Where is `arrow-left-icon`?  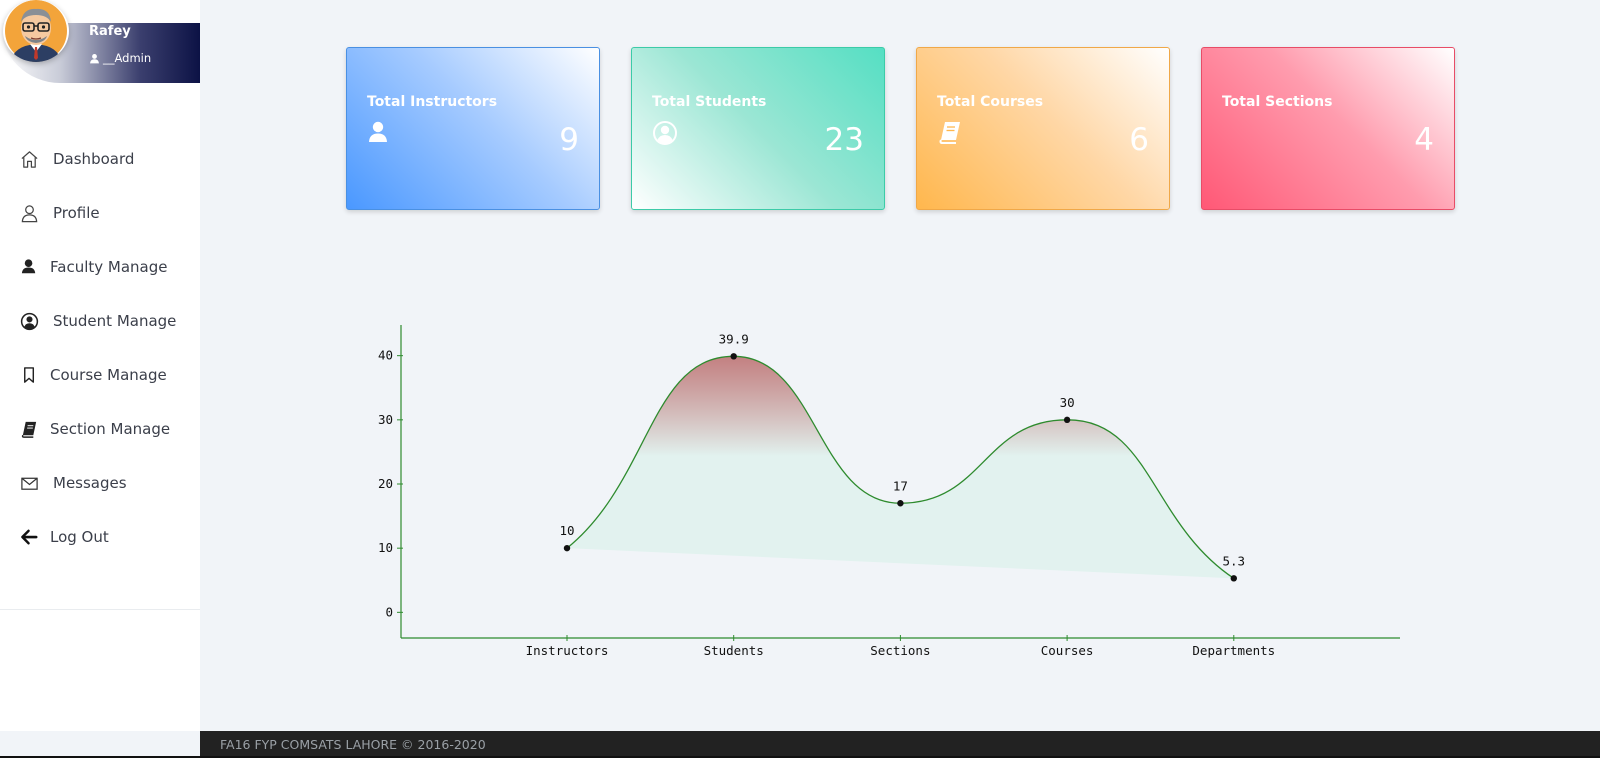 arrow-left-icon is located at coordinates (29, 537).